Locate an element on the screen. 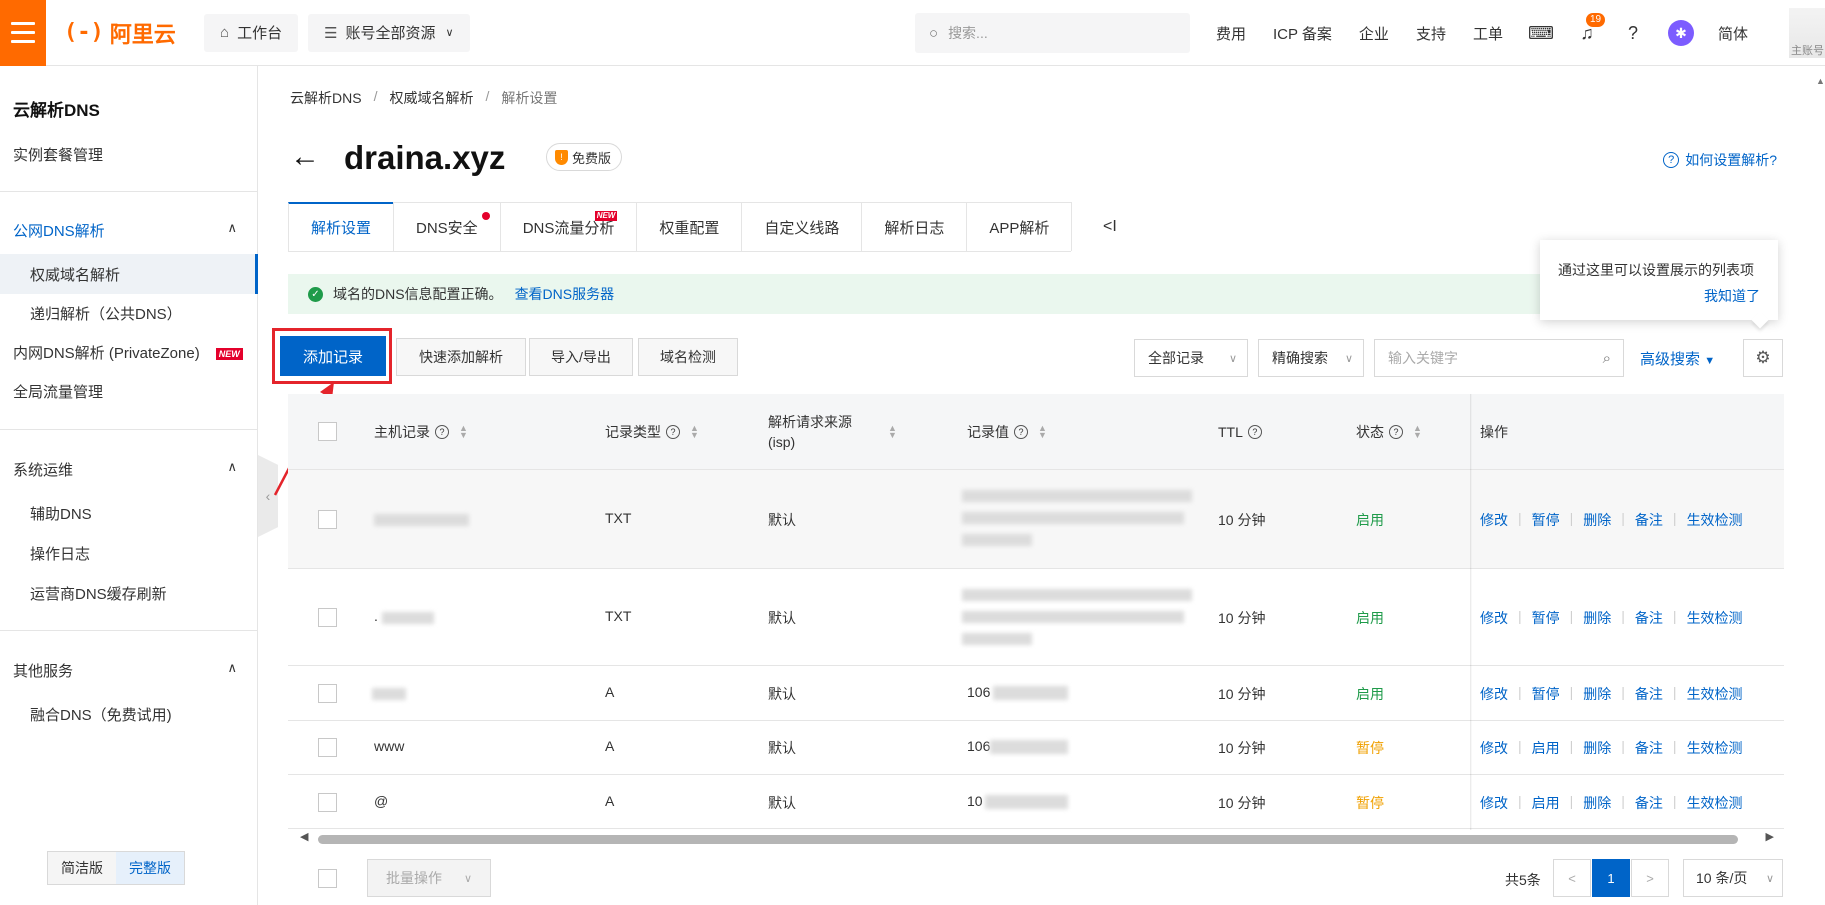 The image size is (1825, 905). sidebar-collapse-handle: ‹ is located at coordinates (268, 496).